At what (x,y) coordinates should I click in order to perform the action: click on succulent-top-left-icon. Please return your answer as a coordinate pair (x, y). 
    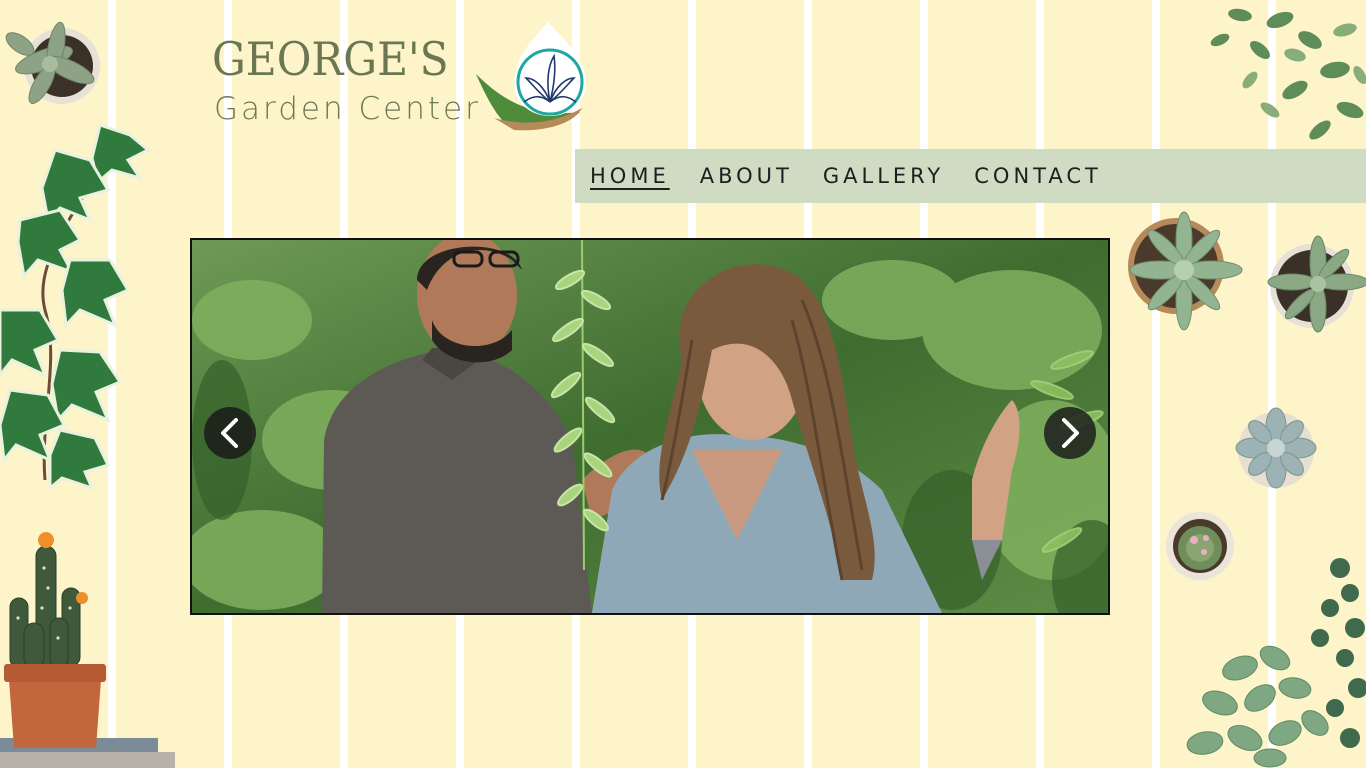
    Looking at the image, I should click on (52, 62).